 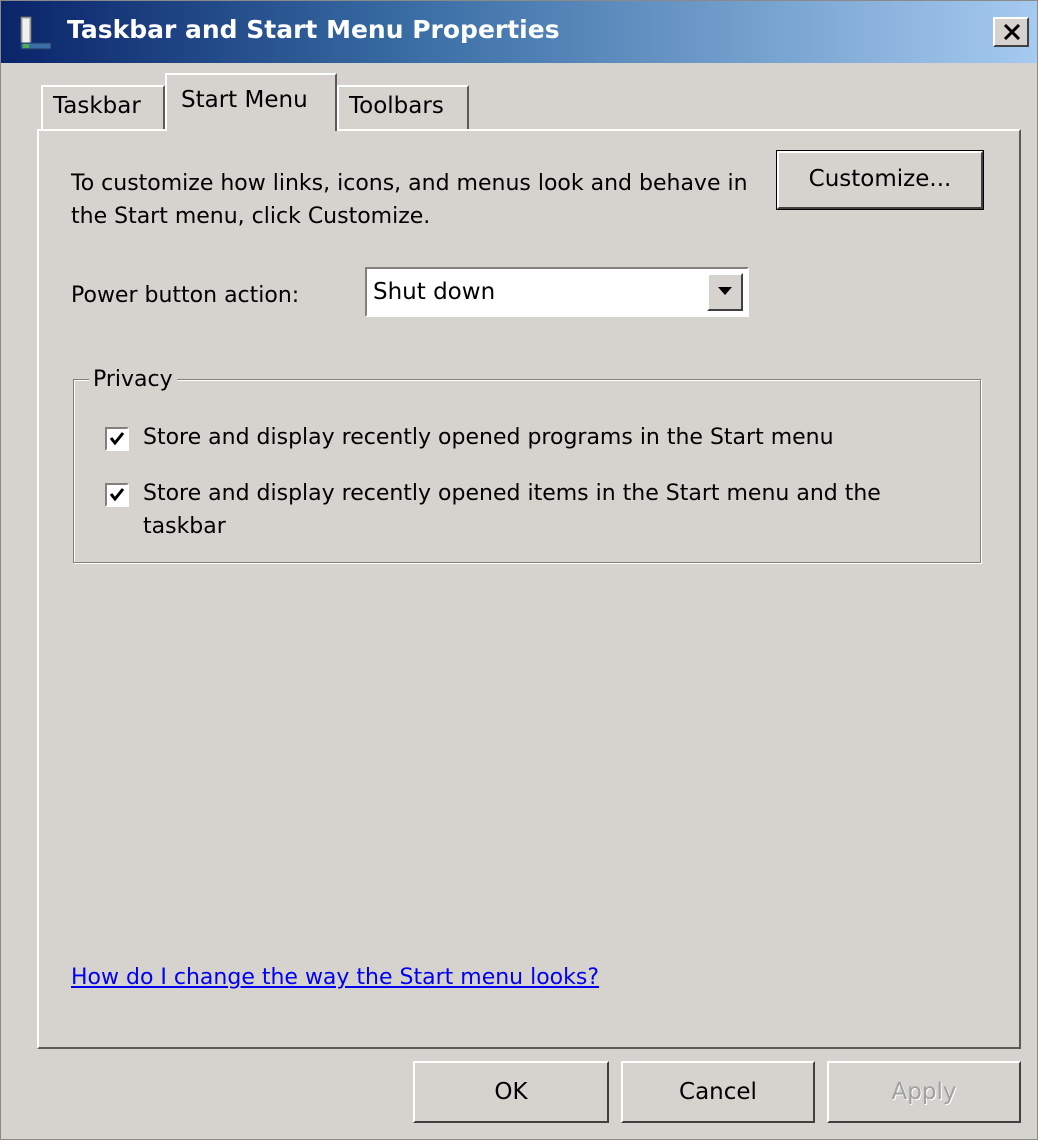 I want to click on title-bar: Taskbar and Start Menu Properties, so click(x=519, y=32).